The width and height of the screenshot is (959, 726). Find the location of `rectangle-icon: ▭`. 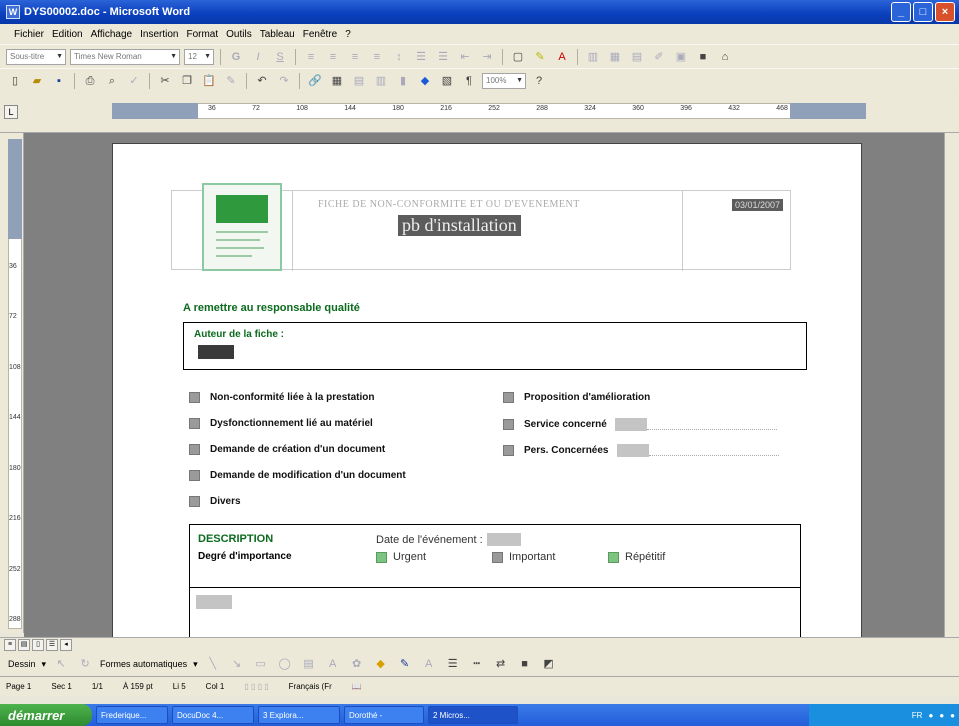

rectangle-icon: ▭ is located at coordinates (261, 664).